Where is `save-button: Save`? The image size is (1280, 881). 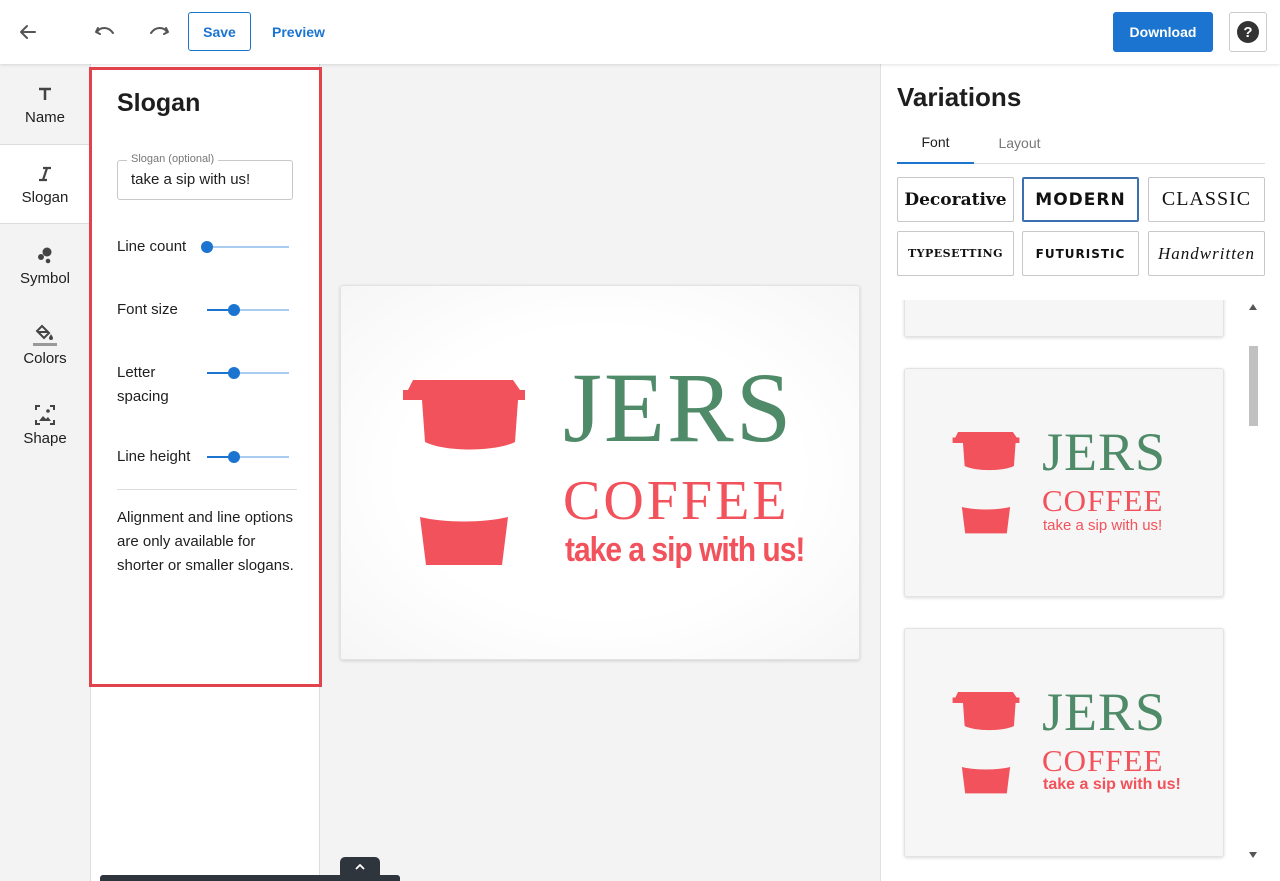 save-button: Save is located at coordinates (219, 31).